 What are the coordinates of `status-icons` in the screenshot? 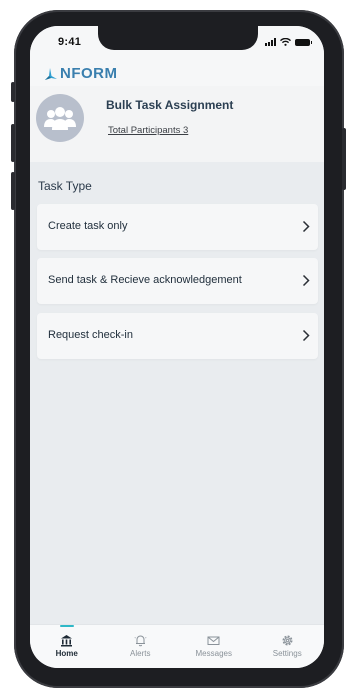 It's located at (288, 42).